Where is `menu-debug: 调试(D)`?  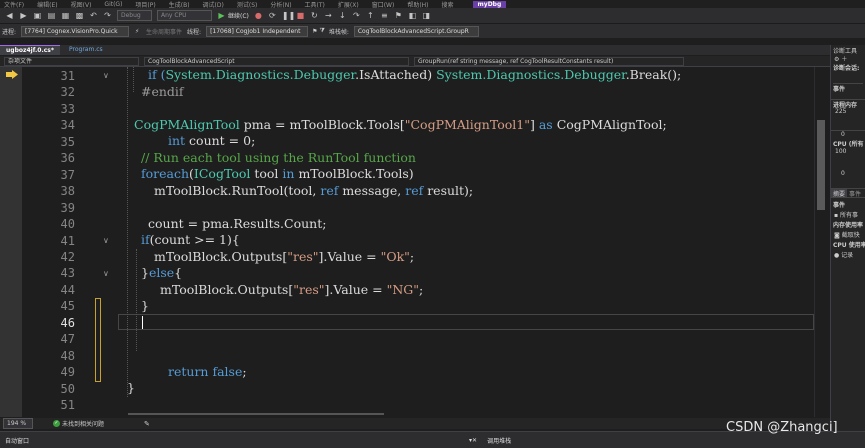 menu-debug: 调试(D) is located at coordinates (213, 4).